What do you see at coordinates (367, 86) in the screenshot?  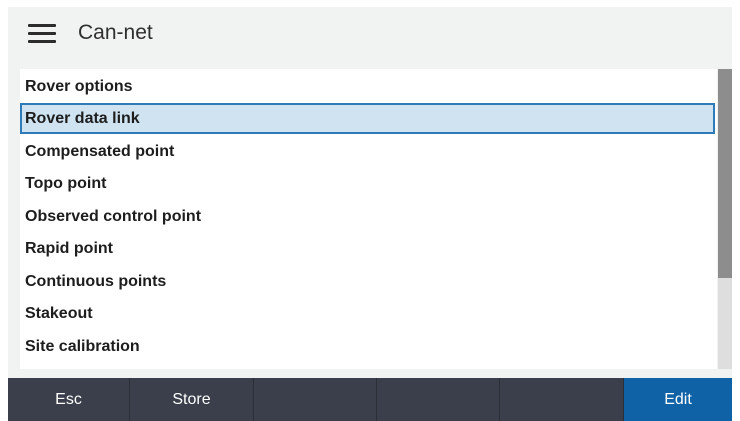 I see `list-item-rover-options: Rover options` at bounding box center [367, 86].